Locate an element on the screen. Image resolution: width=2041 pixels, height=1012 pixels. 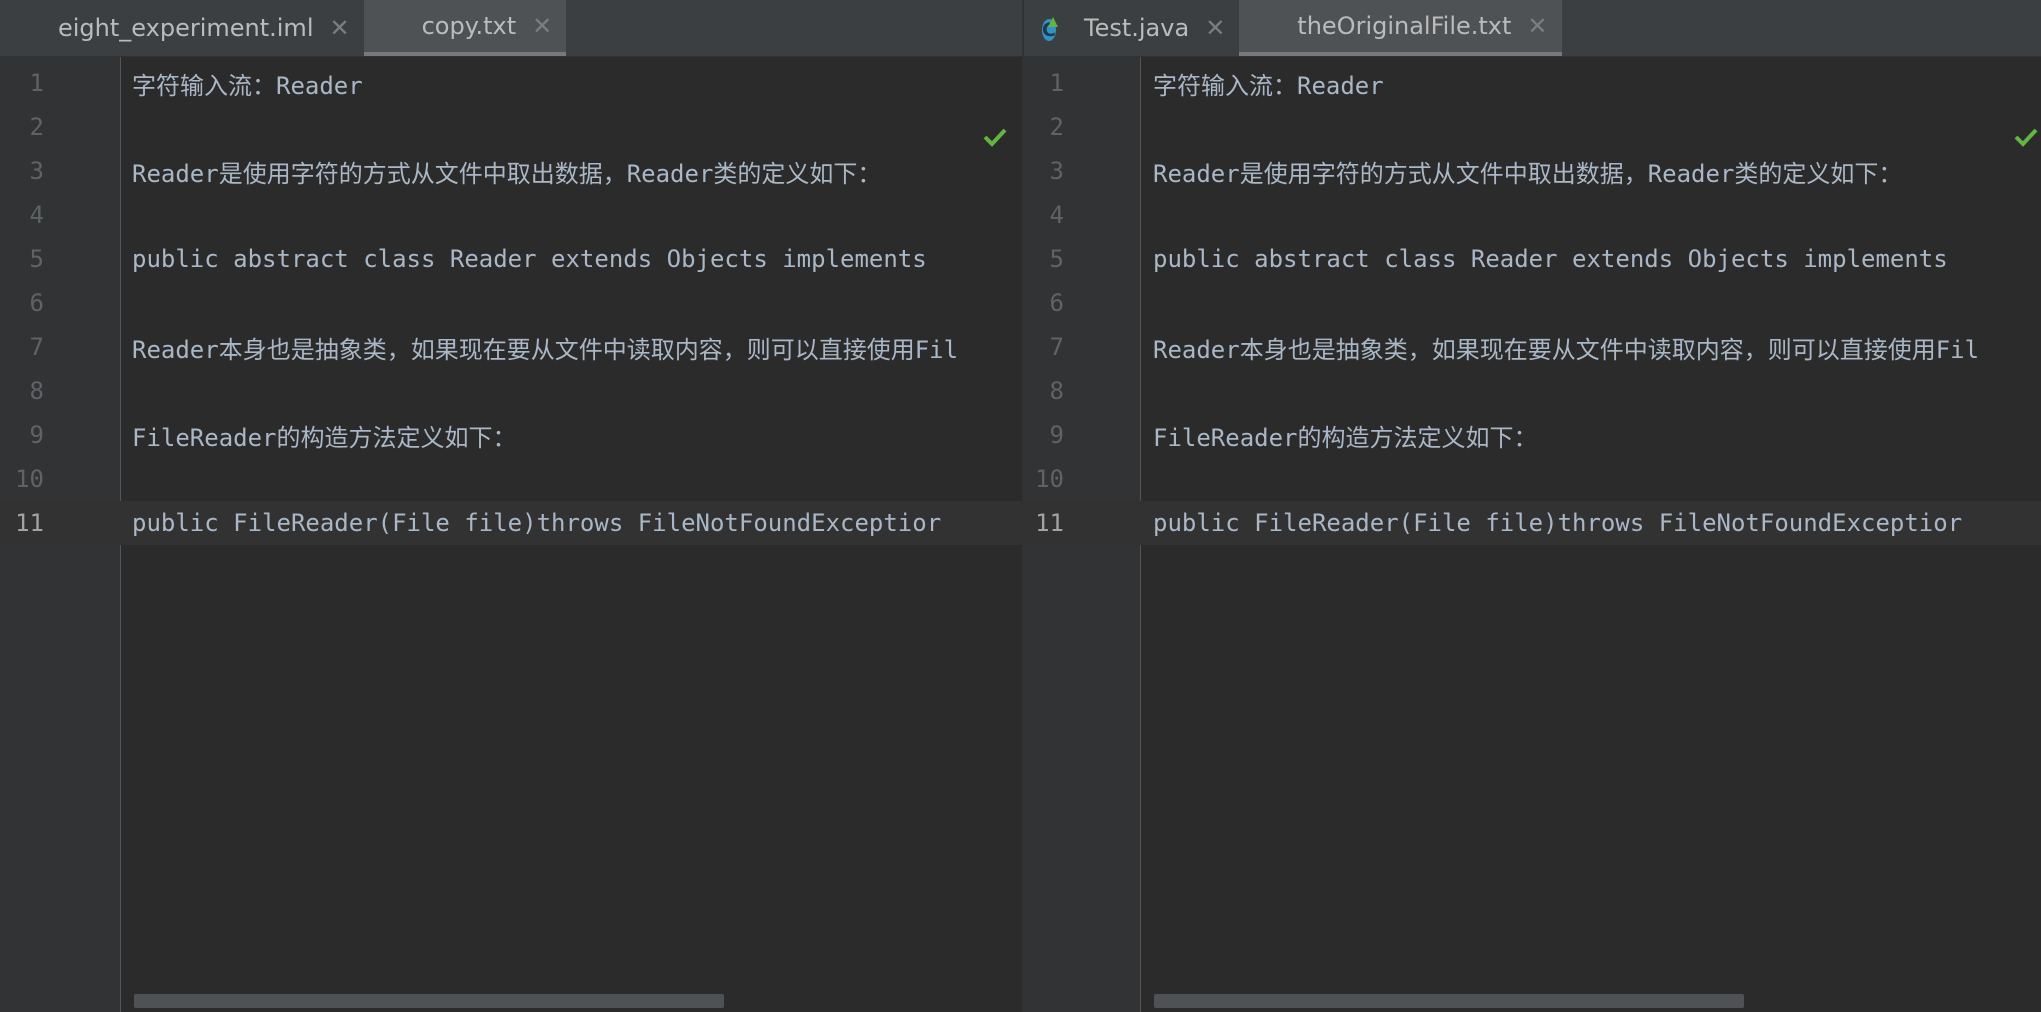
tab-eight-experiment-iml: eight_experiment.iml ✕ is located at coordinates (182, 28).